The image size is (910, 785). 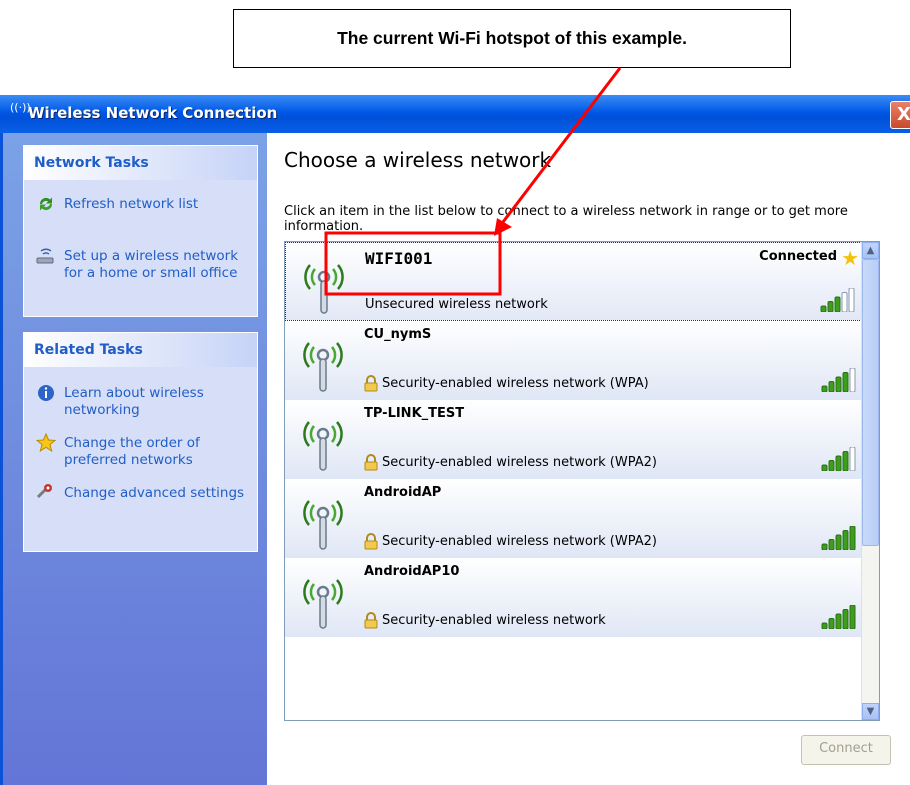 I want to click on learn-about-wireless-link: Learn about wireless networking, so click(x=141, y=402).